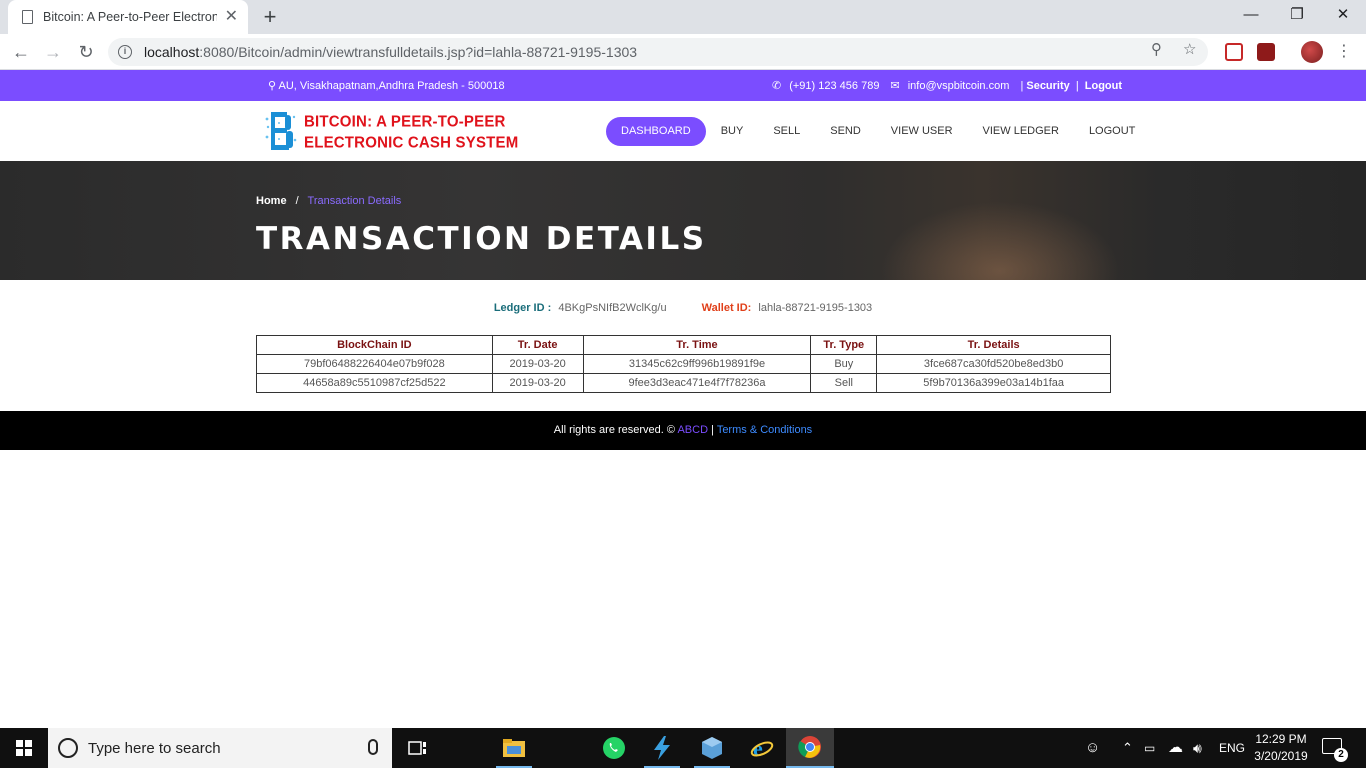 The image size is (1366, 768). Describe the element at coordinates (374, 364) in the screenshot. I see `blockchain-id-cell: 79bf06488226404e07b9f028` at that location.